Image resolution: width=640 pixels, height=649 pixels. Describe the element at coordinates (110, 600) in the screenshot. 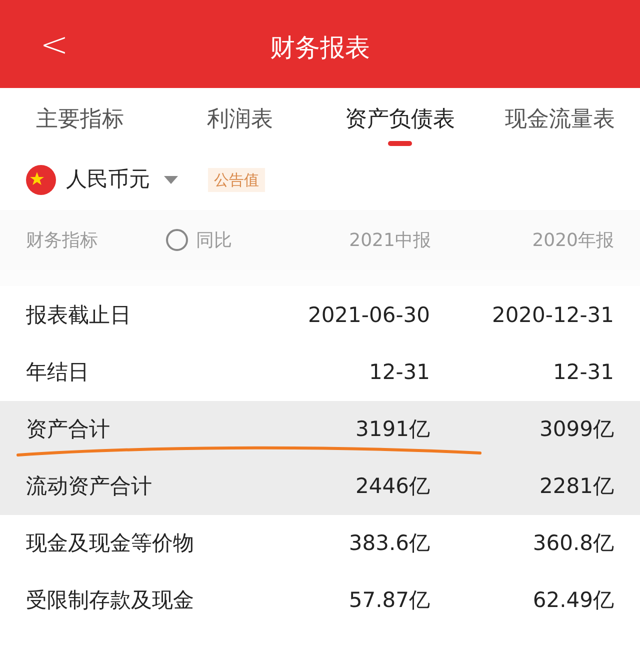

I see `table-cell-text: 受限制存款及现金` at that location.